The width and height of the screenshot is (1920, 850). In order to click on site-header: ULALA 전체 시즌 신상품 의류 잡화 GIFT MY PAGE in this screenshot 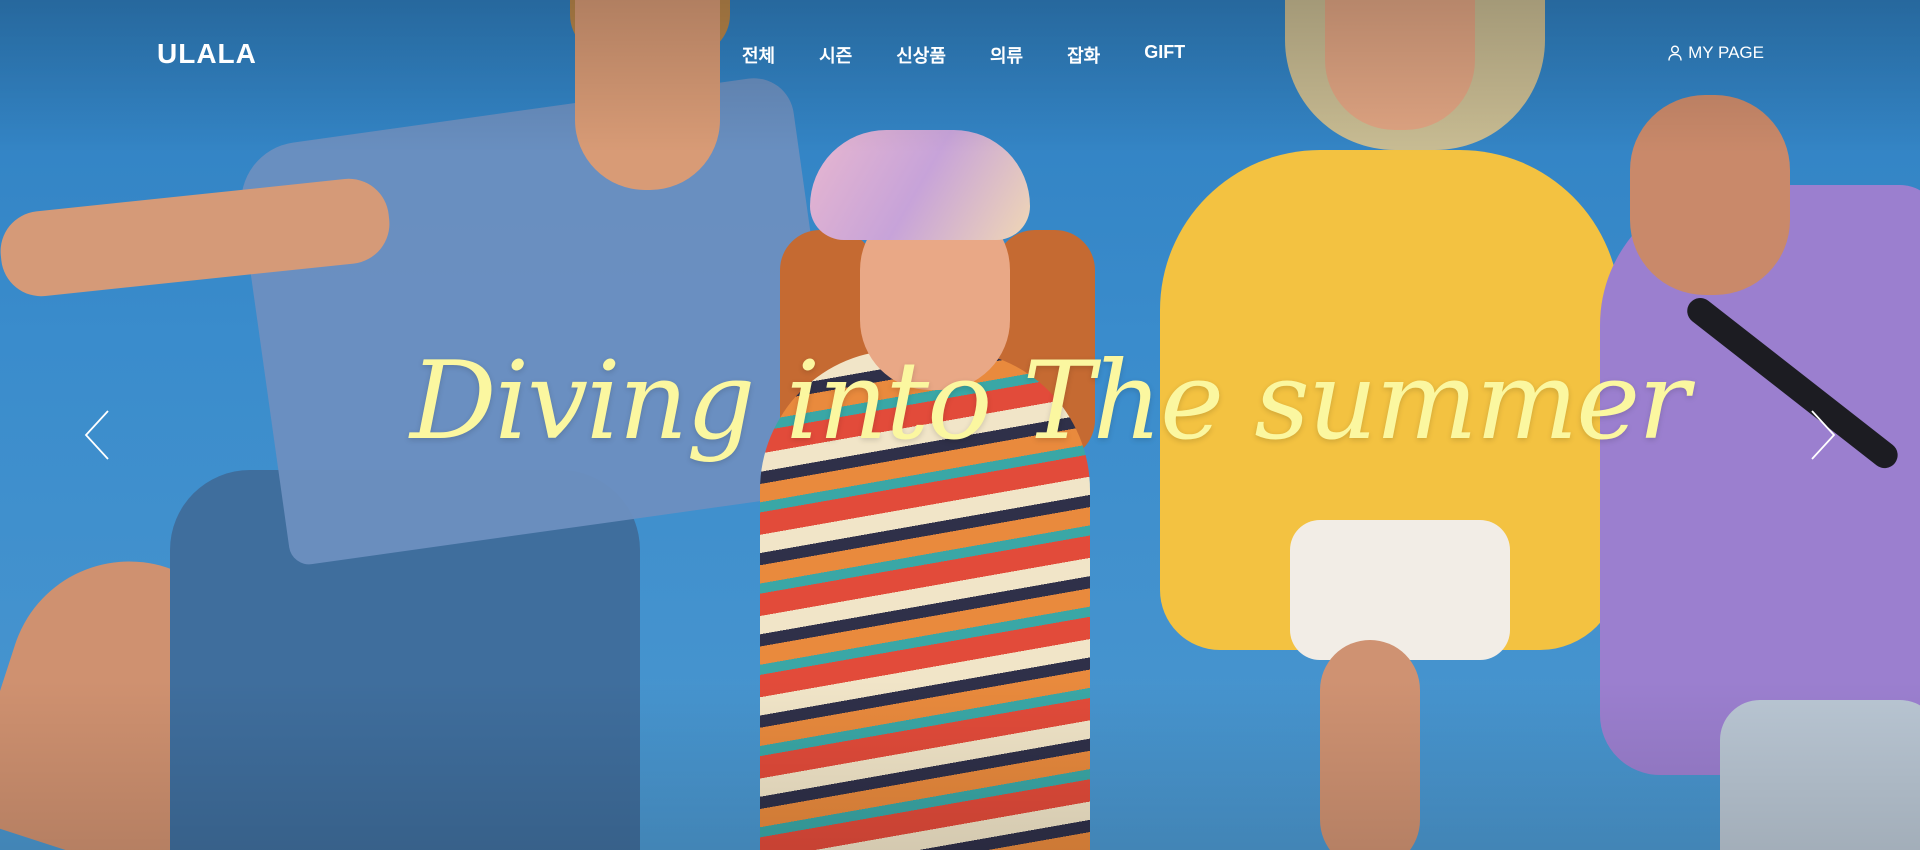, I will do `click(960, 53)`.